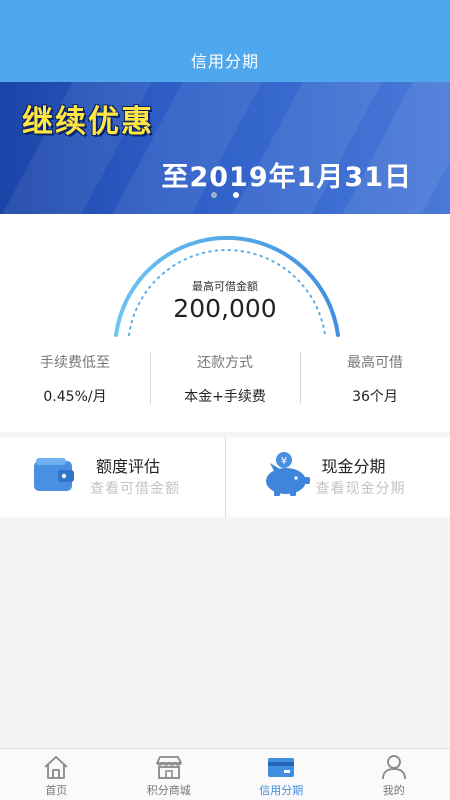  What do you see at coordinates (88, 122) in the screenshot?
I see `banner-headline: 继续优惠` at bounding box center [88, 122].